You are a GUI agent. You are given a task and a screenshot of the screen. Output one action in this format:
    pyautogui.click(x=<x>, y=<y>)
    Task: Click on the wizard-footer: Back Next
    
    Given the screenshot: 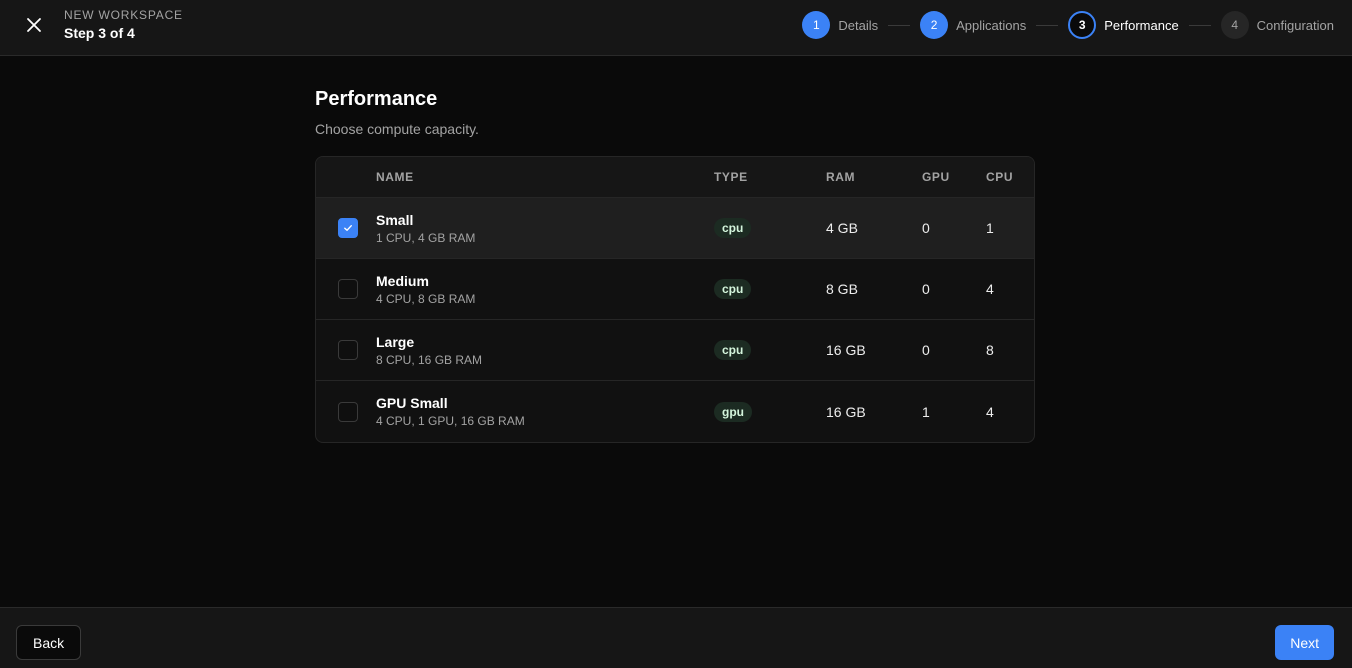 What is the action you would take?
    pyautogui.click(x=676, y=637)
    